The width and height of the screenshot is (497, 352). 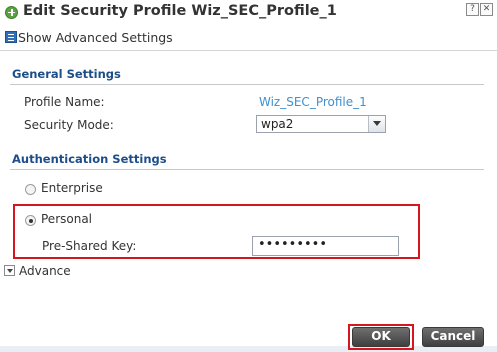 I want to click on profile-name-value: Wiz_SEC_Profile_1, so click(x=313, y=102).